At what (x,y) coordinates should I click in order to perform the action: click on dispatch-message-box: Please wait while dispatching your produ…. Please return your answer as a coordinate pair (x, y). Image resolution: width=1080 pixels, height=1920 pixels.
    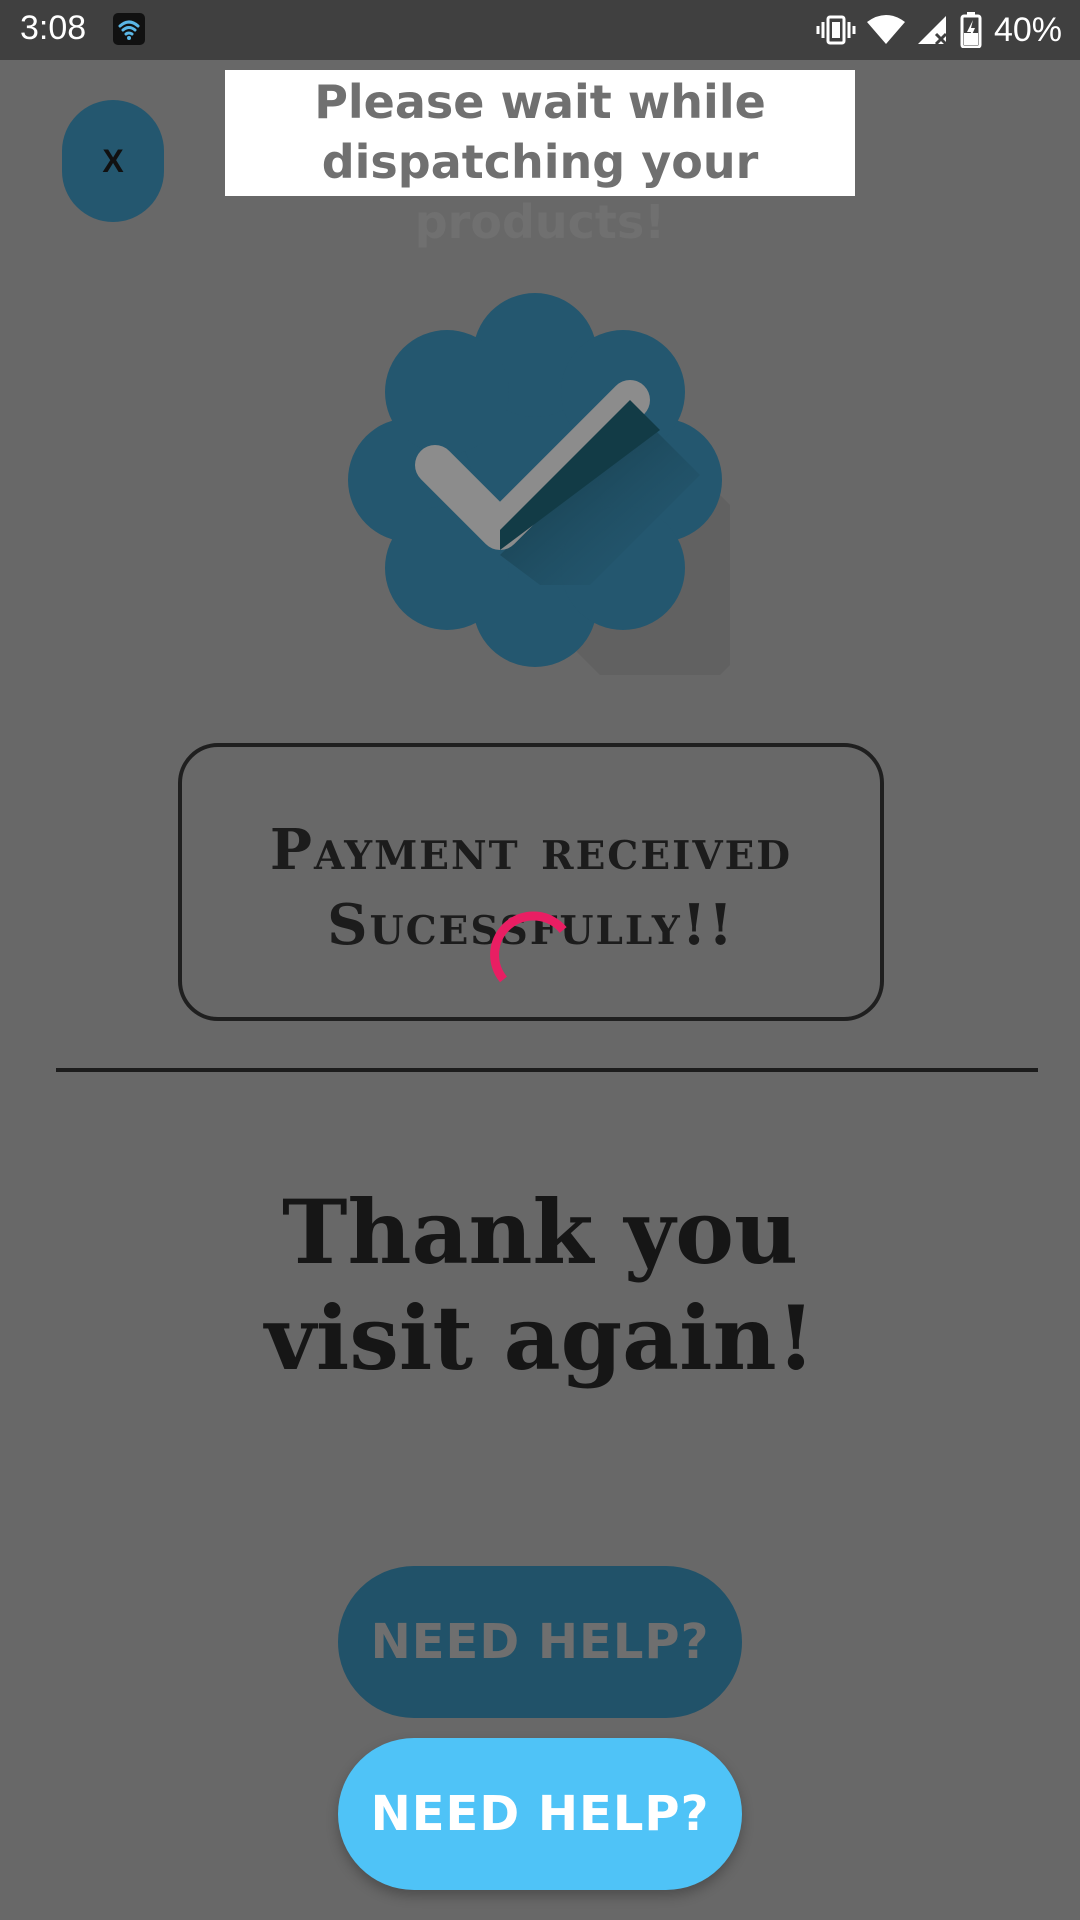
    Looking at the image, I should click on (540, 159).